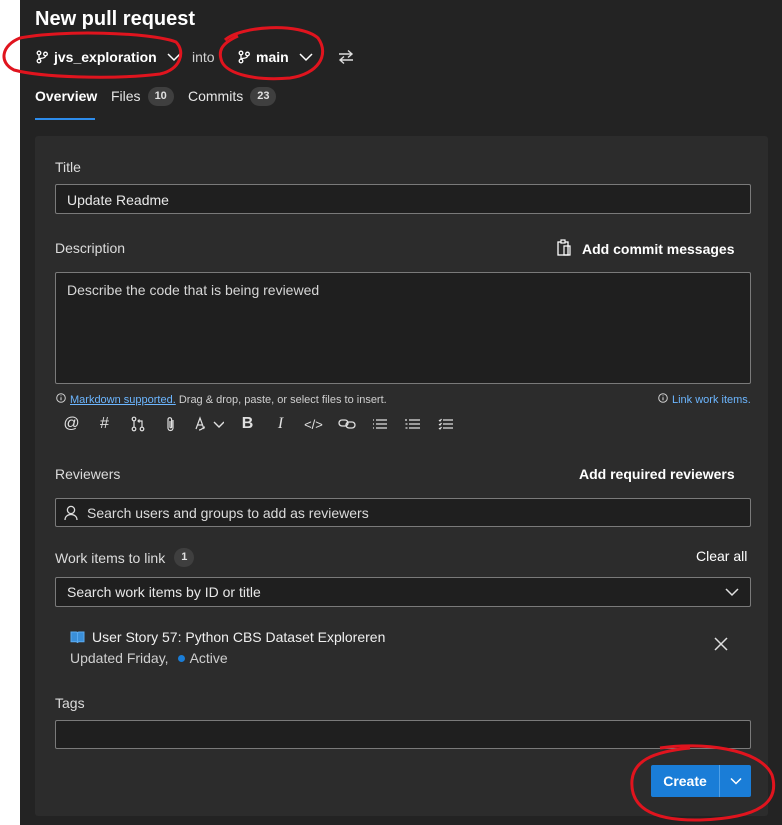 The image size is (782, 825). I want to click on page-title: New pull request, so click(115, 19).